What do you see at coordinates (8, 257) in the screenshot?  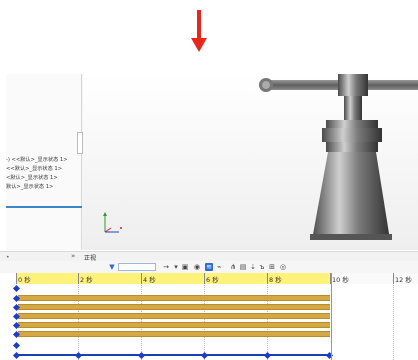 I see `splitter-grip-icon: •` at bounding box center [8, 257].